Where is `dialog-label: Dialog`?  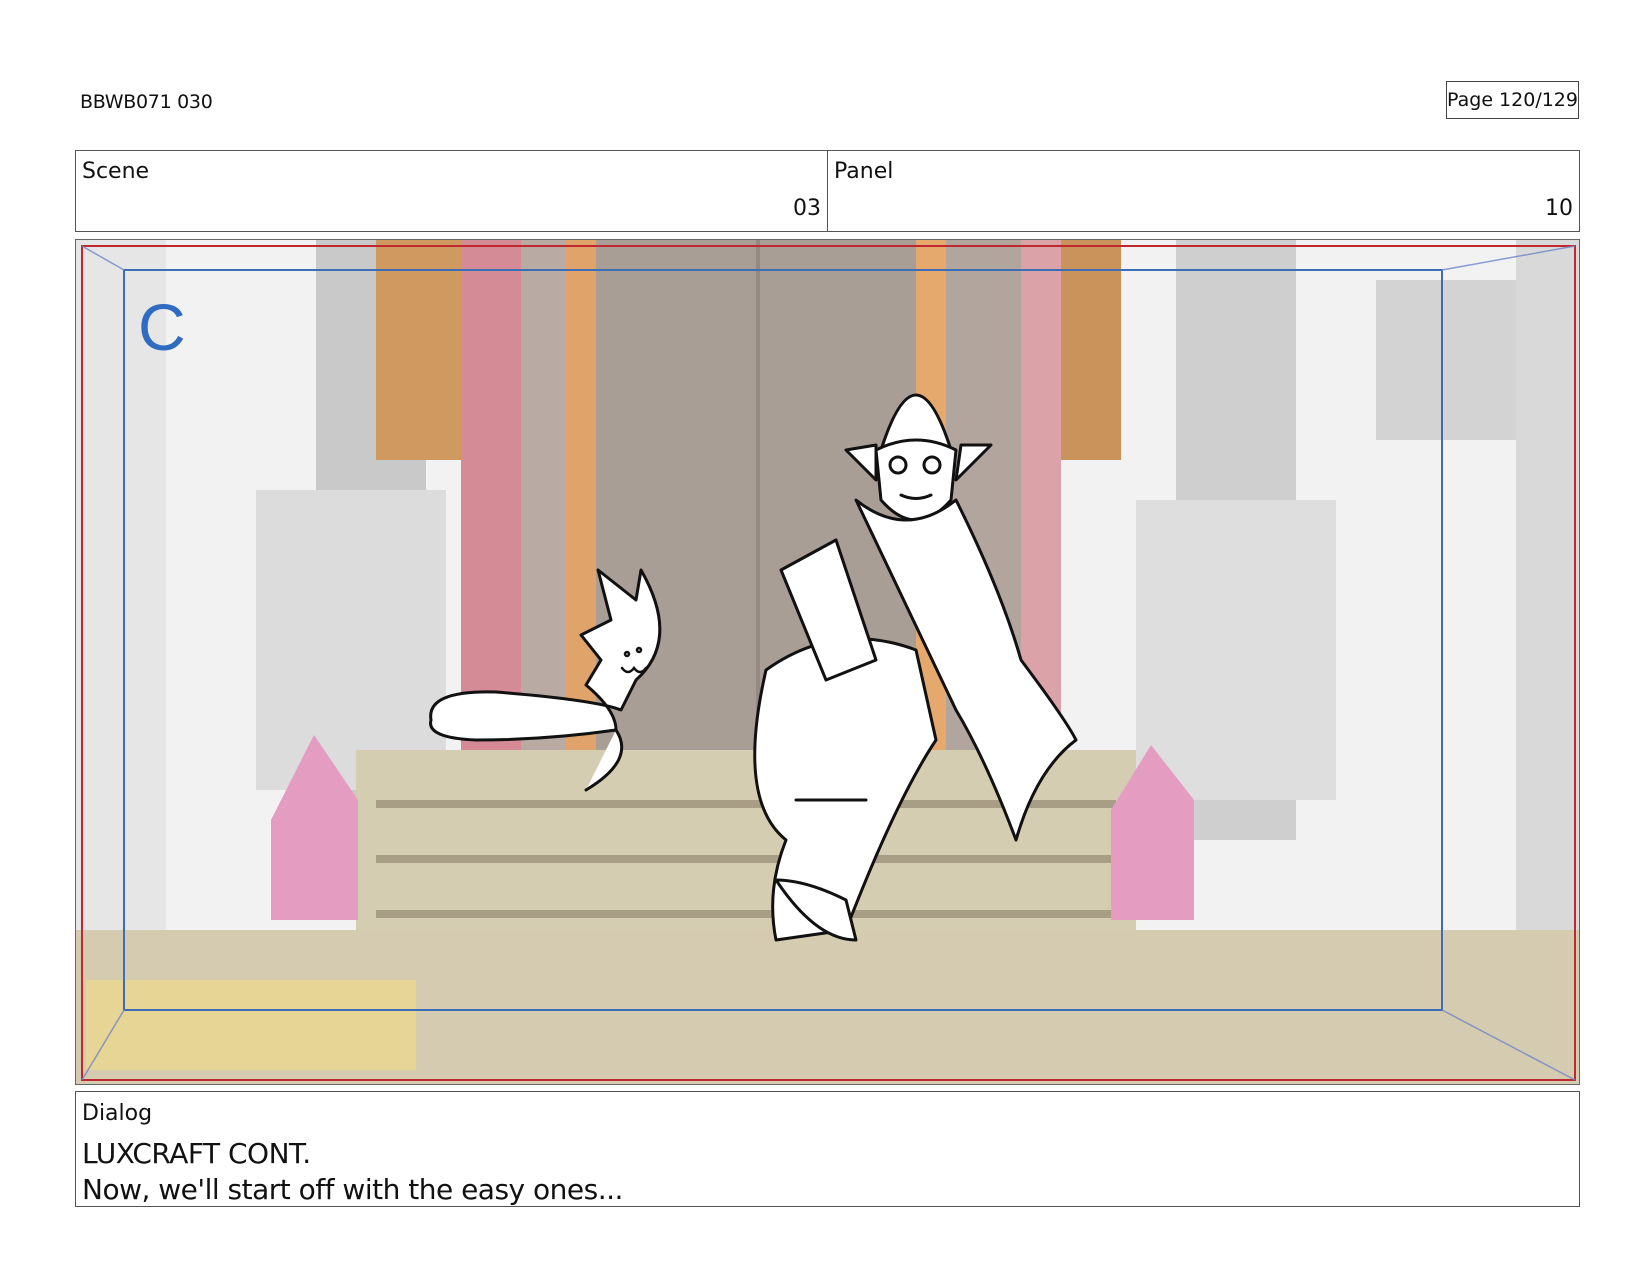 dialog-label: Dialog is located at coordinates (117, 1113).